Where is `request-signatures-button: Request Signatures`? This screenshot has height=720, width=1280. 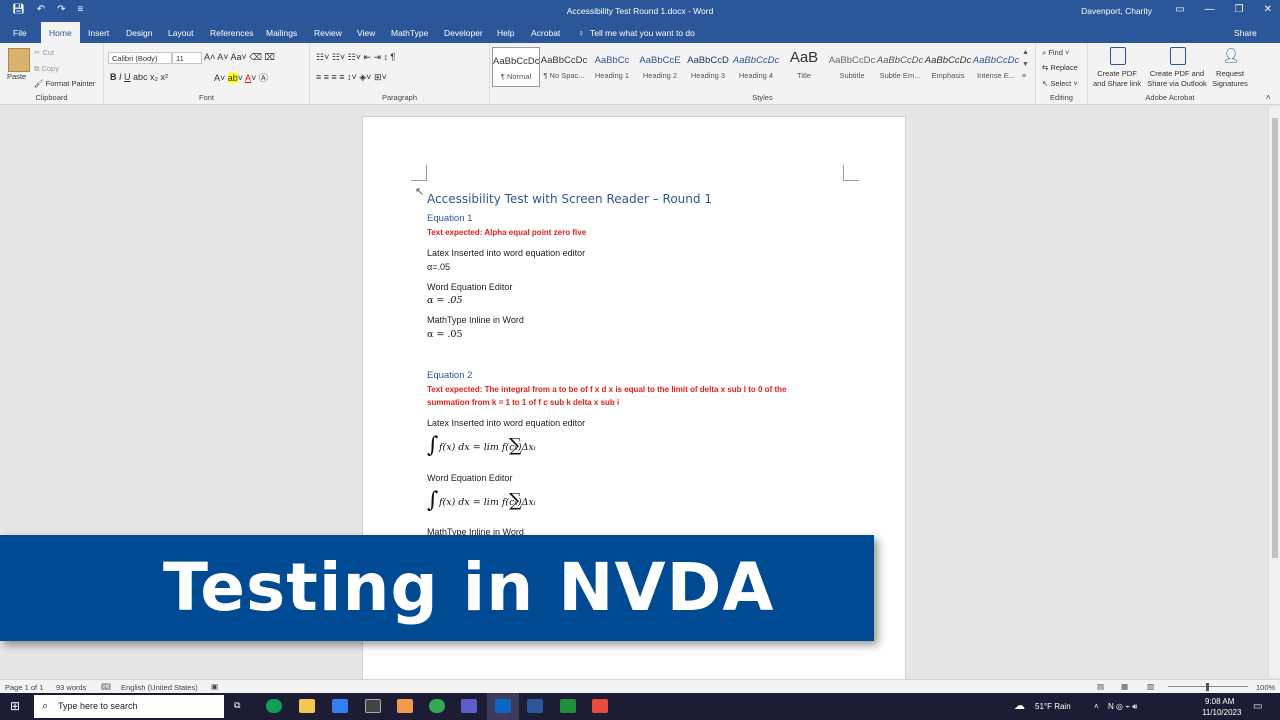 request-signatures-button: Request Signatures is located at coordinates (1230, 79).